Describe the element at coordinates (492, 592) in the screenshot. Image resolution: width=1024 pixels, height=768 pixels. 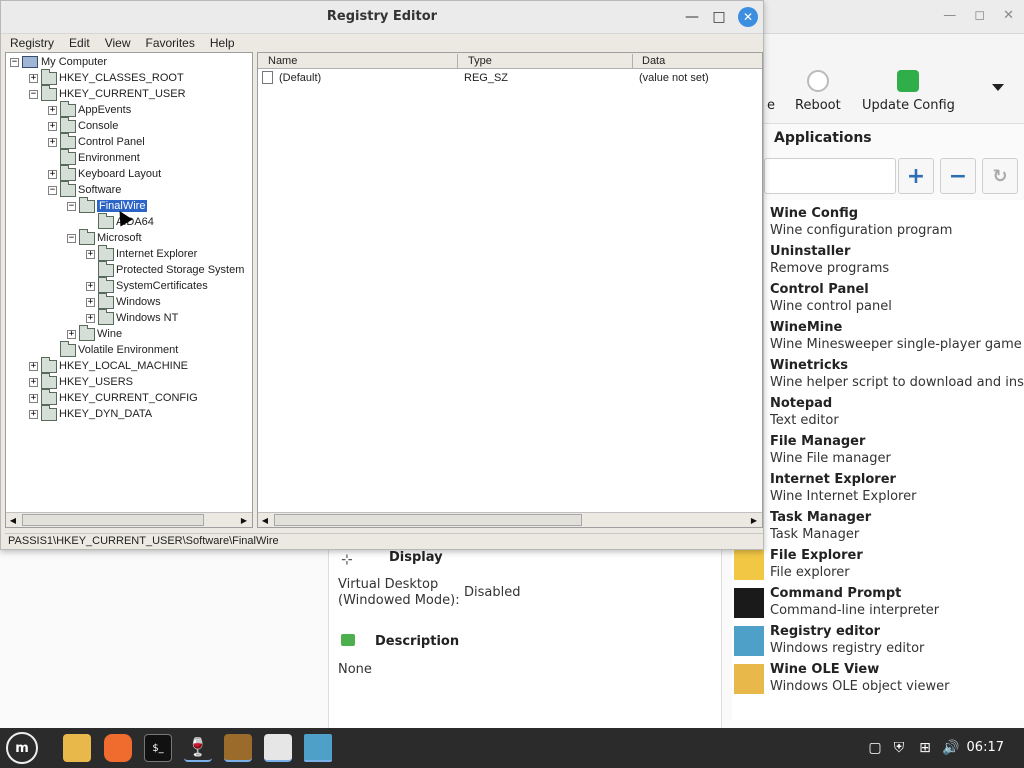
I see `virtual-desktop-value: Disabled` at that location.